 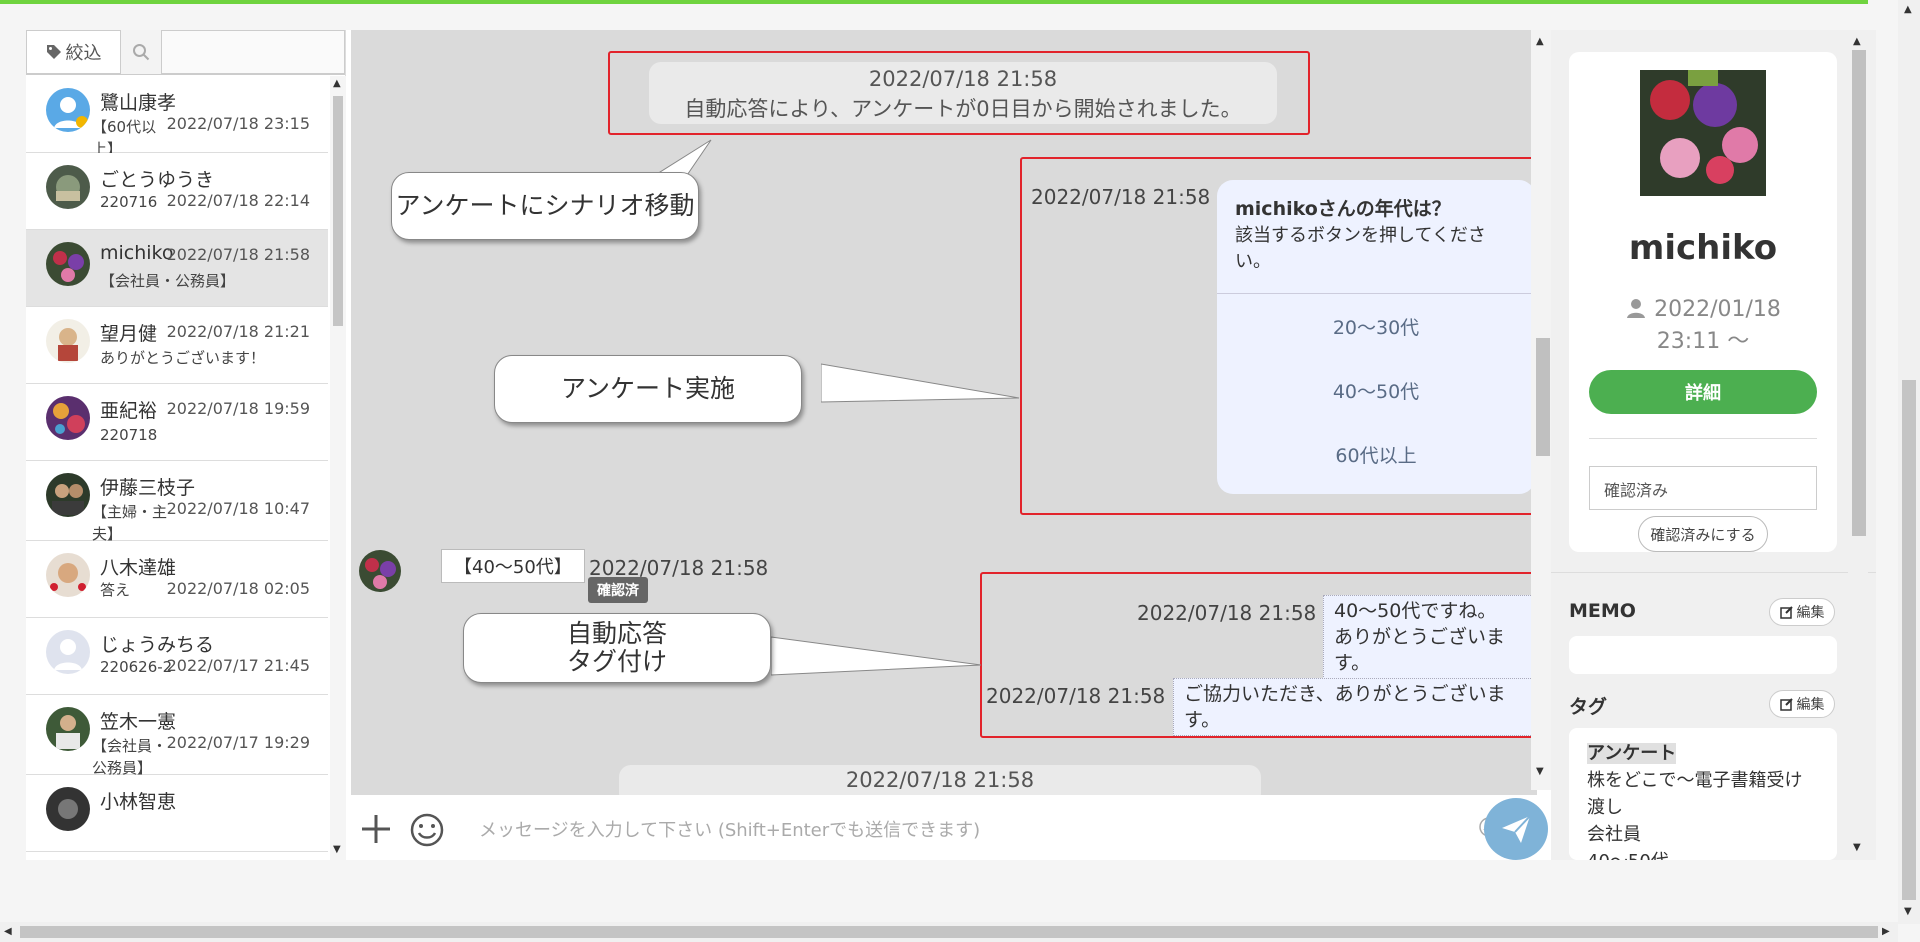 I want to click on friend-item: 八木達雄 2022/07/18 02:05 答え, so click(x=177, y=579).